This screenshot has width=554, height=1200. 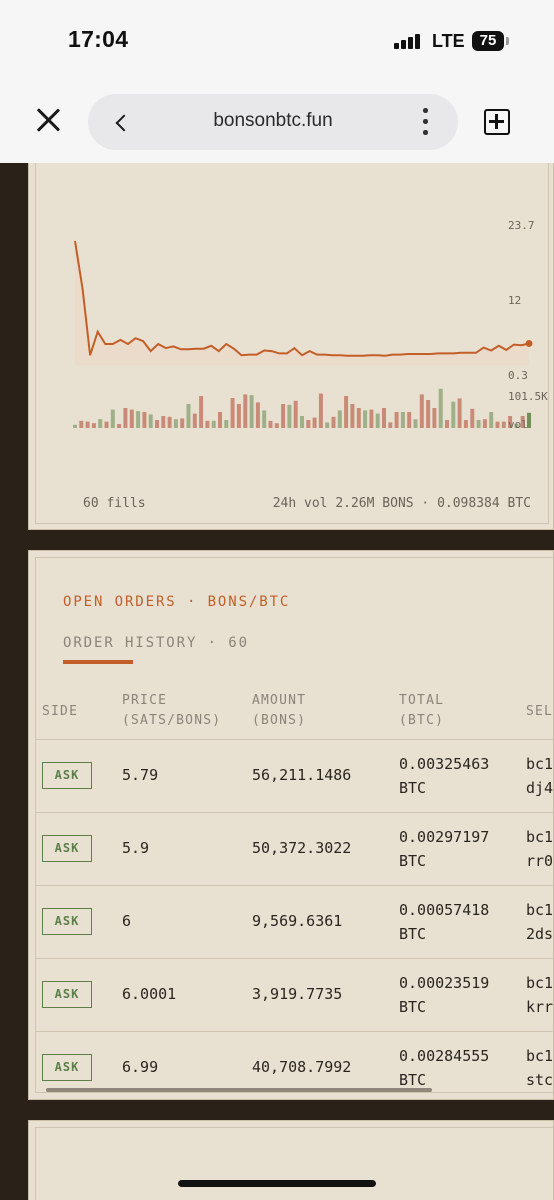 I want to click on total-value: 0.00297197, so click(x=444, y=837).